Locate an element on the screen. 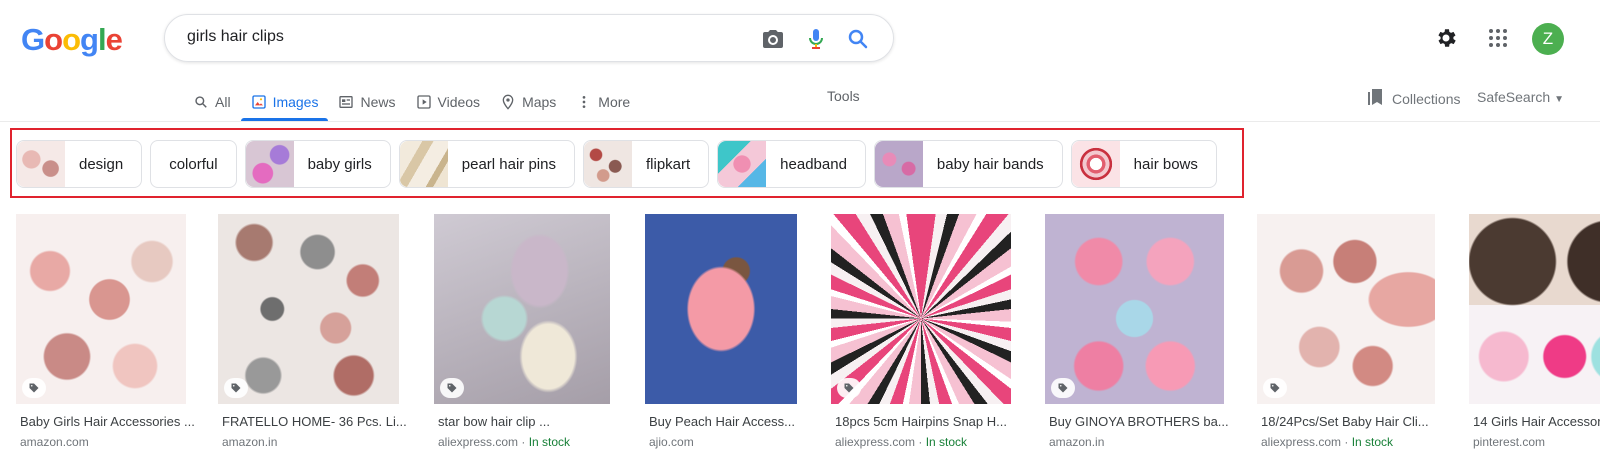 Image resolution: width=1600 pixels, height=458 pixels. chip-flipkart: flipkart is located at coordinates (646, 164).